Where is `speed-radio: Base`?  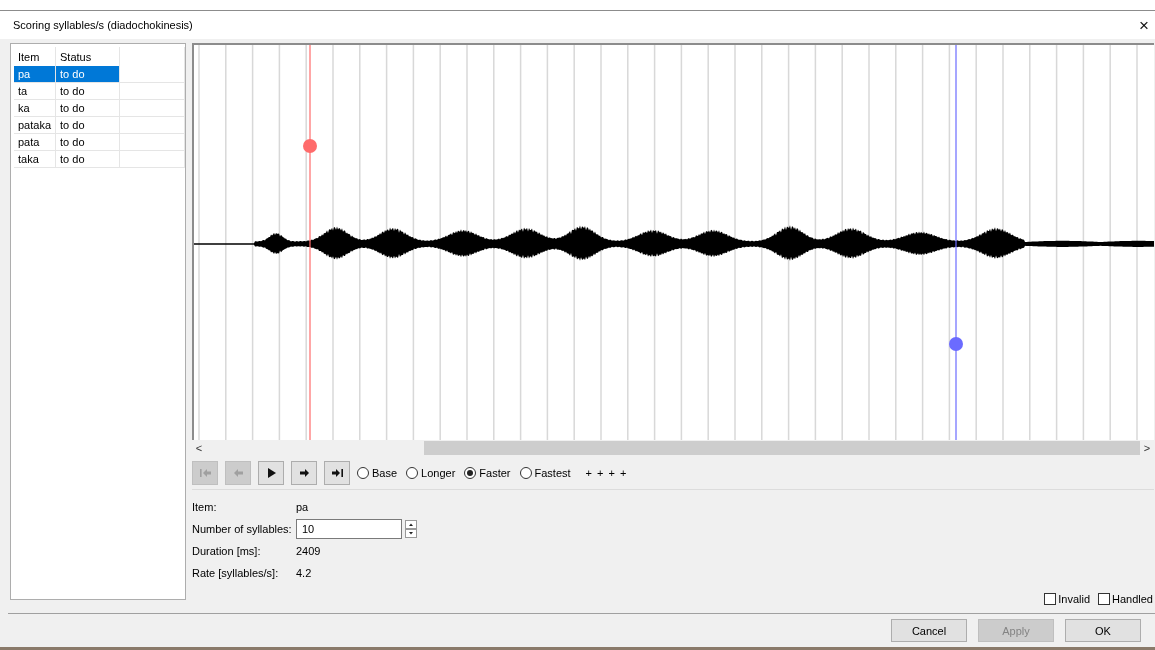
speed-radio: Base is located at coordinates (377, 472).